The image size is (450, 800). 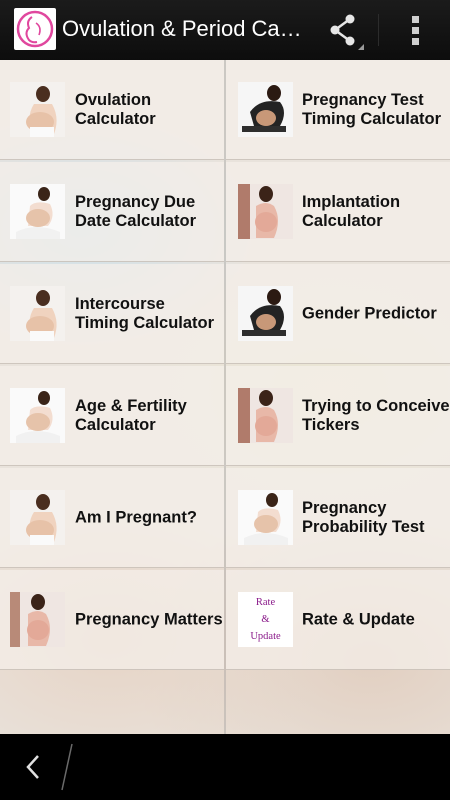 What do you see at coordinates (149, 619) in the screenshot?
I see `menu-item-label: Pregnancy Matters` at bounding box center [149, 619].